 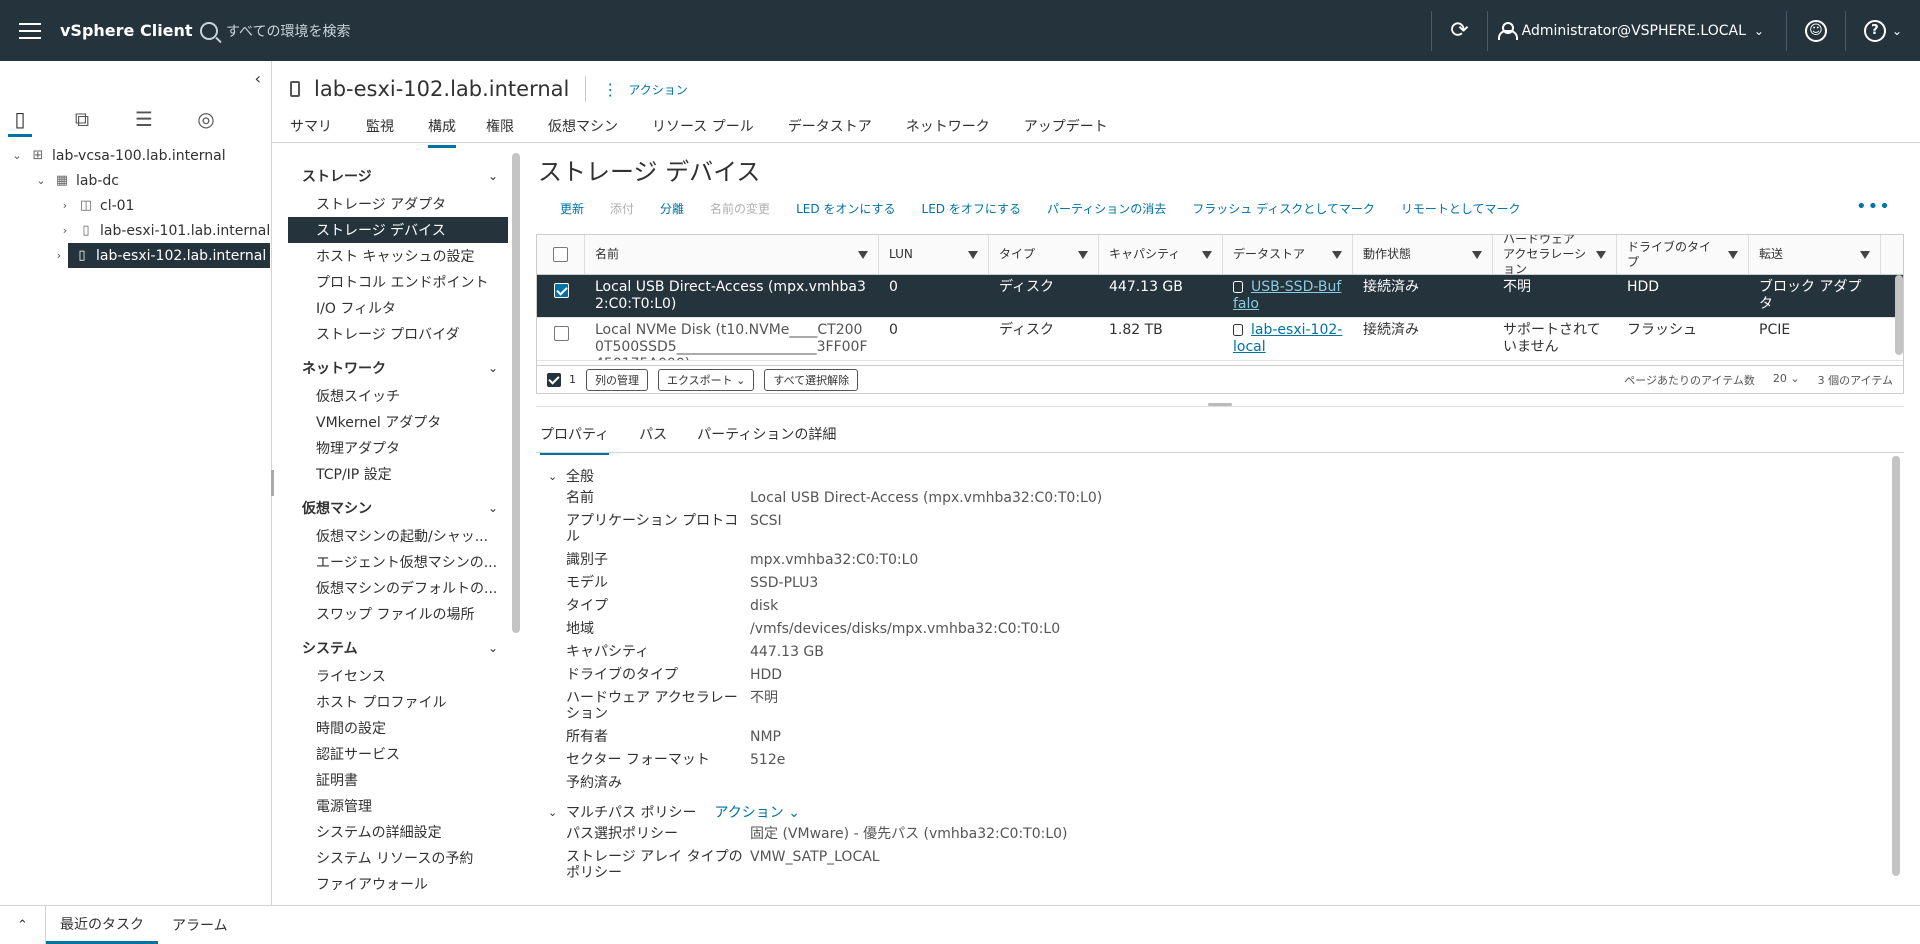 What do you see at coordinates (971, 208) in the screenshot?
I see `toolbar-button: LED をオフにする` at bounding box center [971, 208].